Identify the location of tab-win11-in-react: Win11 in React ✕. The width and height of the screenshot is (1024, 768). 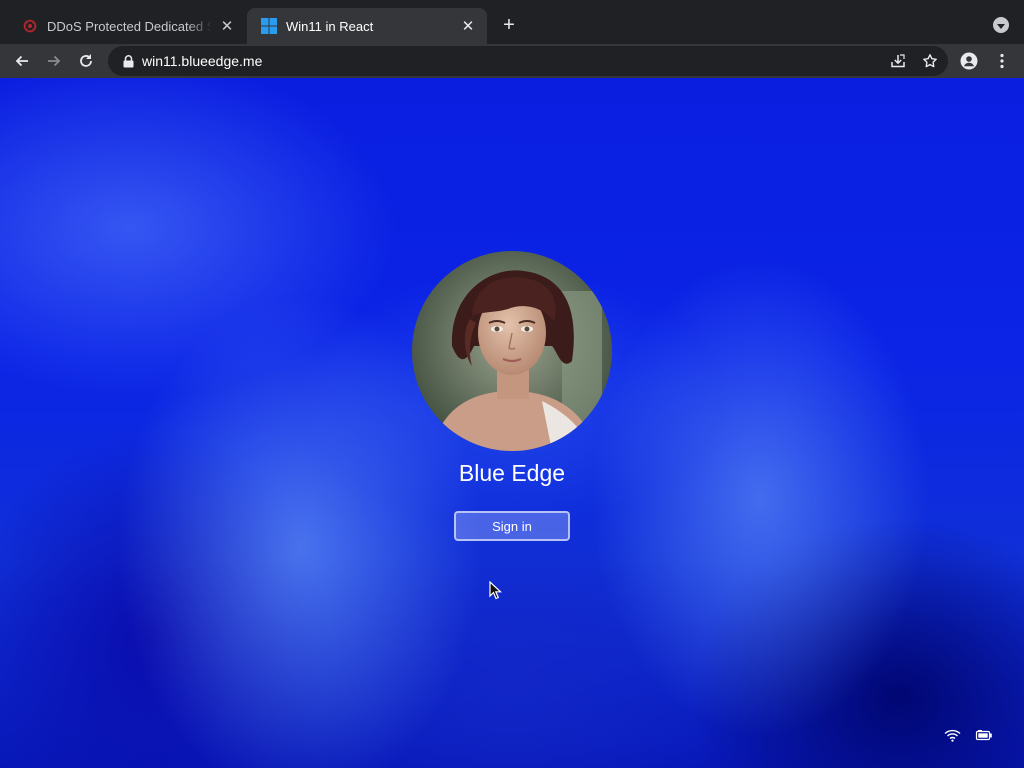
(367, 26).